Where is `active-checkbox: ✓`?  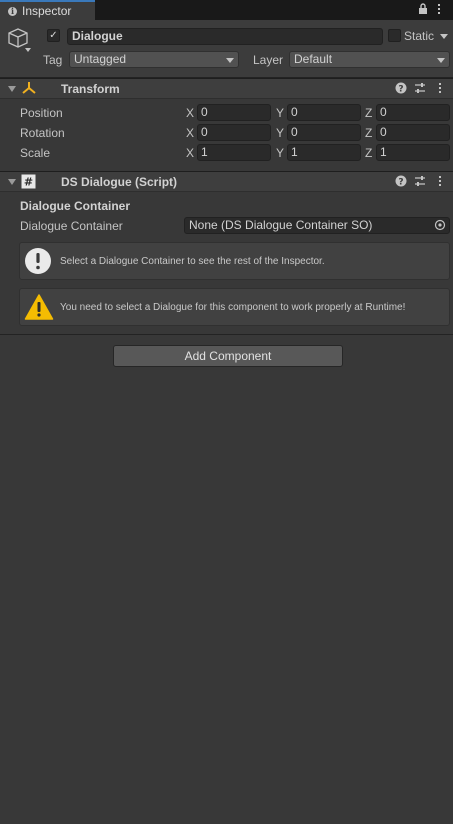 active-checkbox: ✓ is located at coordinates (53, 35).